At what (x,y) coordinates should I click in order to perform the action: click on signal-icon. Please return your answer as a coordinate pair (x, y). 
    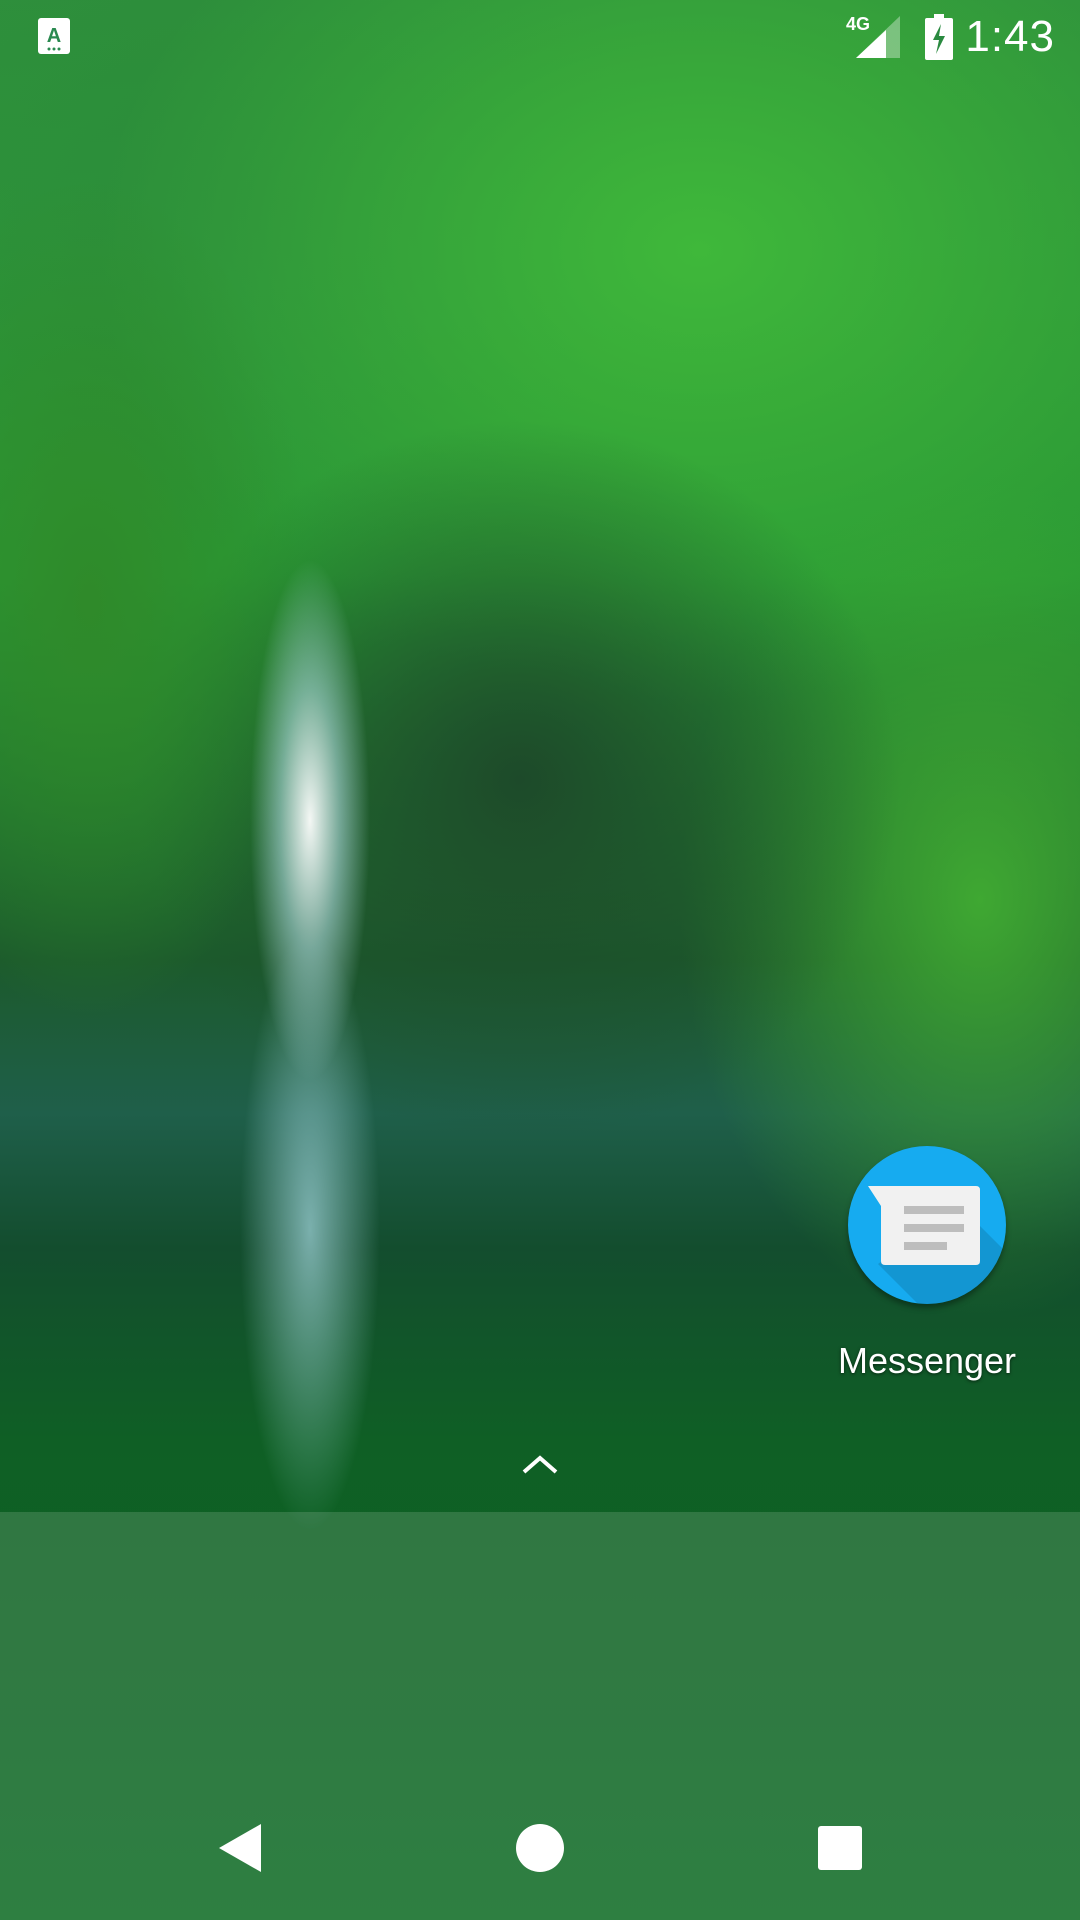
    Looking at the image, I should click on (878, 37).